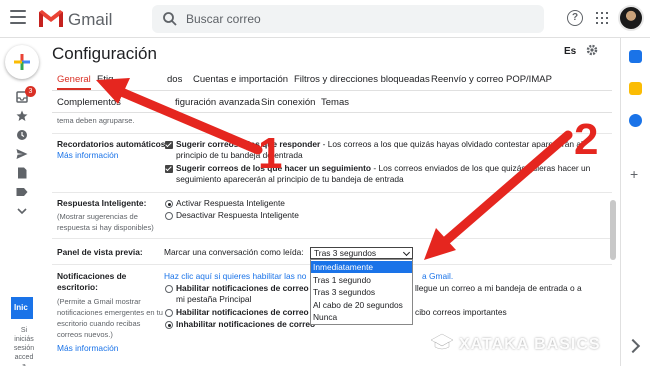 The height and width of the screenshot is (366, 650). What do you see at coordinates (586, 139) in the screenshot?
I see `annotation-number-2: 2` at bounding box center [586, 139].